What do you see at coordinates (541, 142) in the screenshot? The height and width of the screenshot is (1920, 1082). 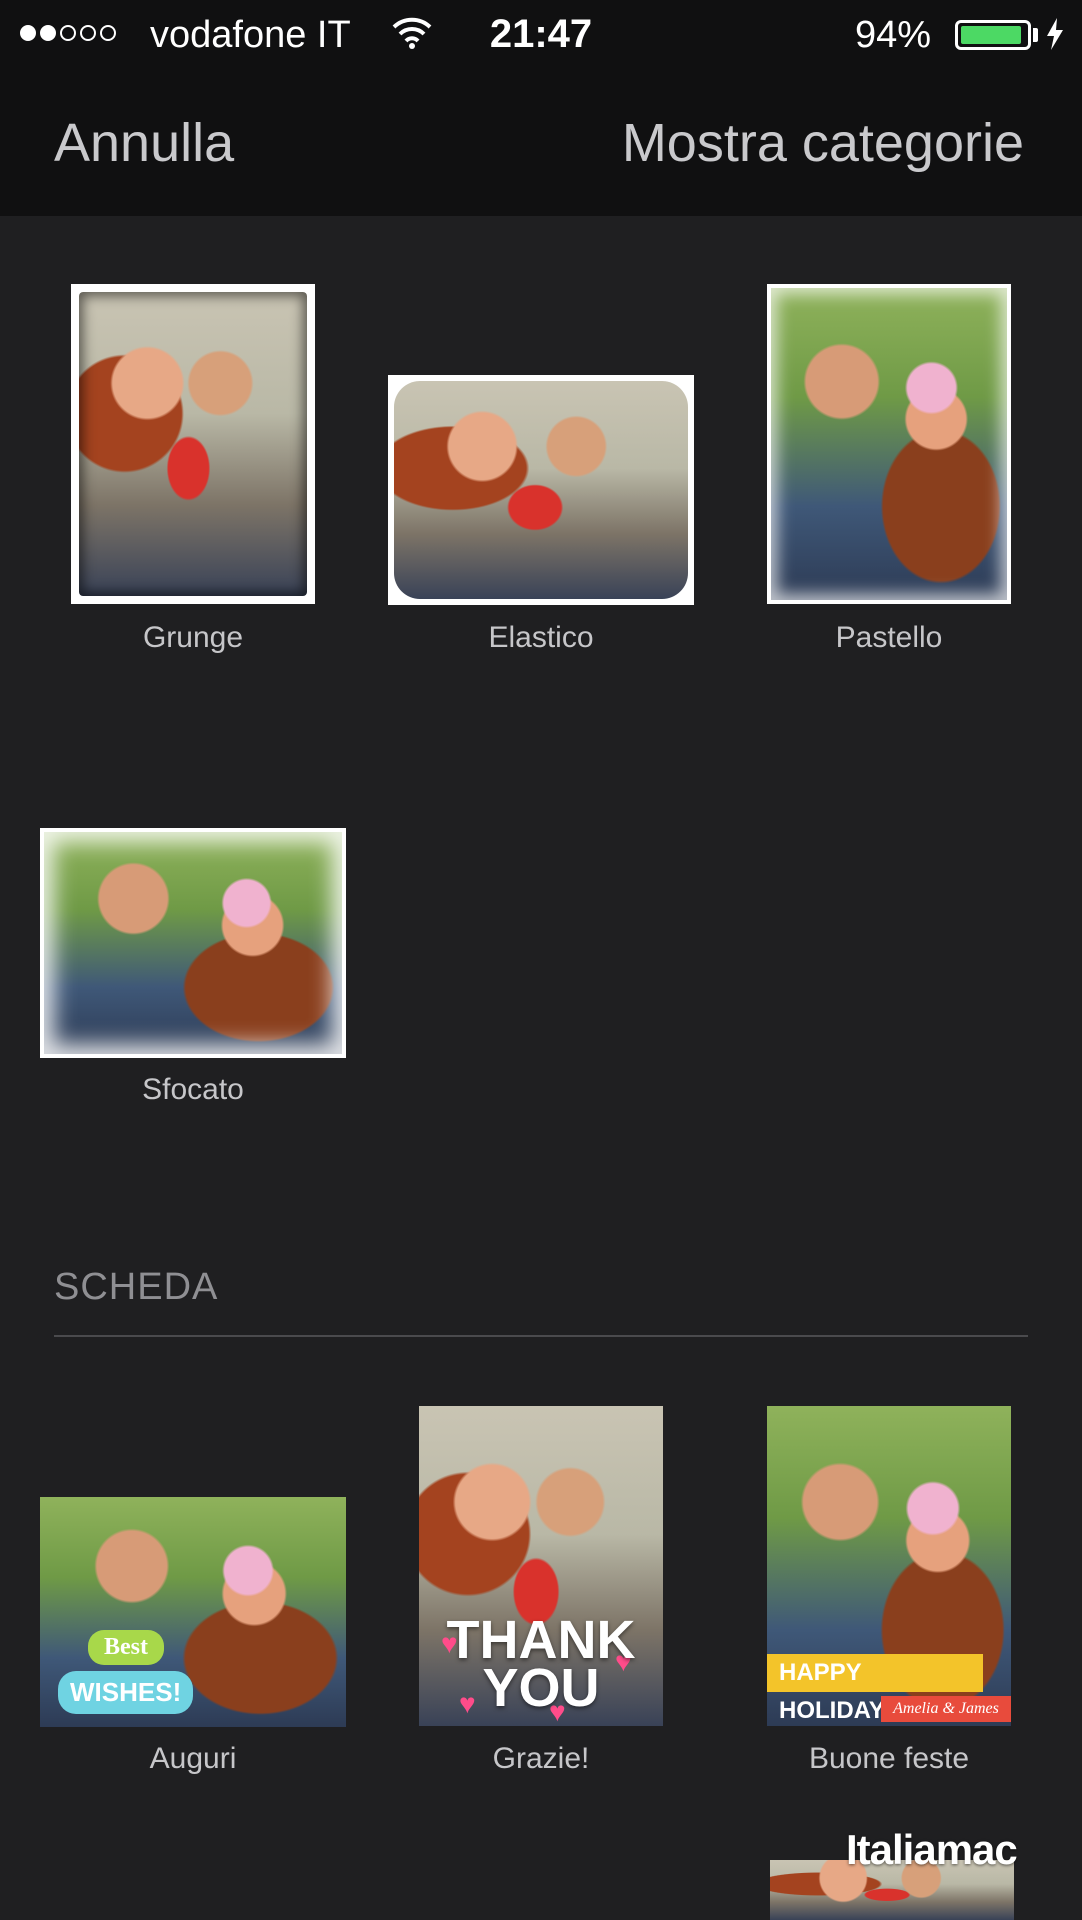 I see `navigation-bar: Annulla Mostra categorie` at bounding box center [541, 142].